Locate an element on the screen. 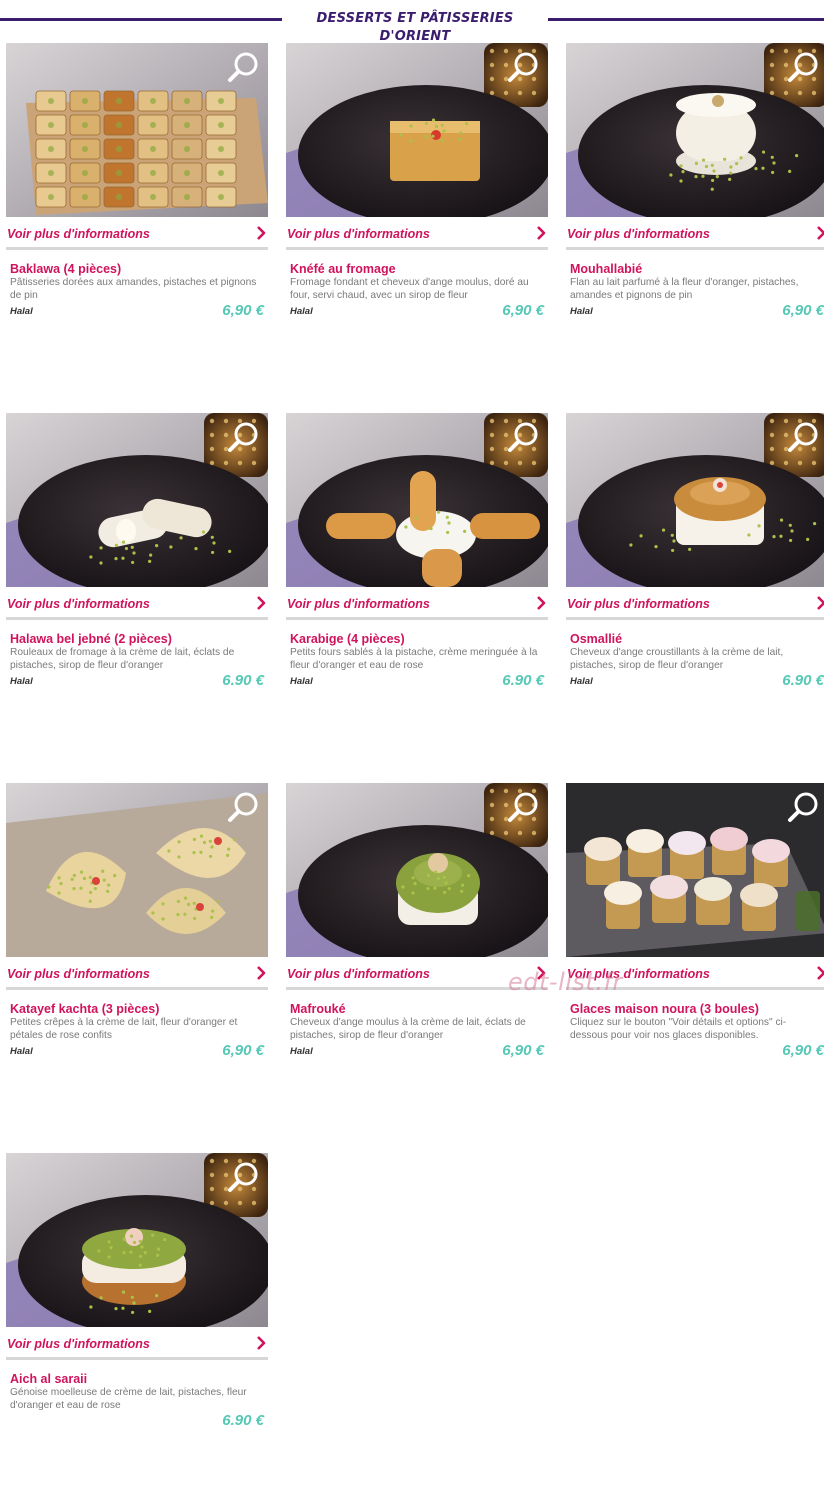  product-name: Karabige (4 pièces) is located at coordinates (417, 639).